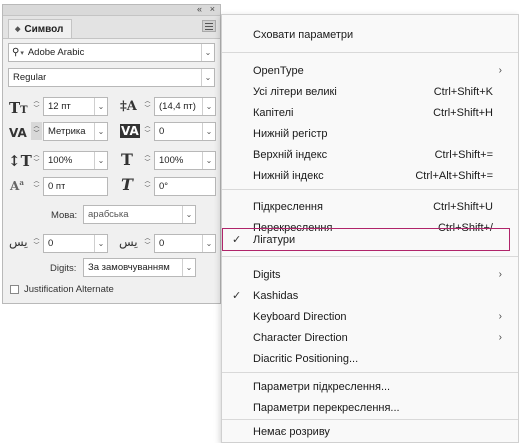 The width and height of the screenshot is (519, 443). Describe the element at coordinates (127, 184) in the screenshot. I see `skew-icon: T` at that location.